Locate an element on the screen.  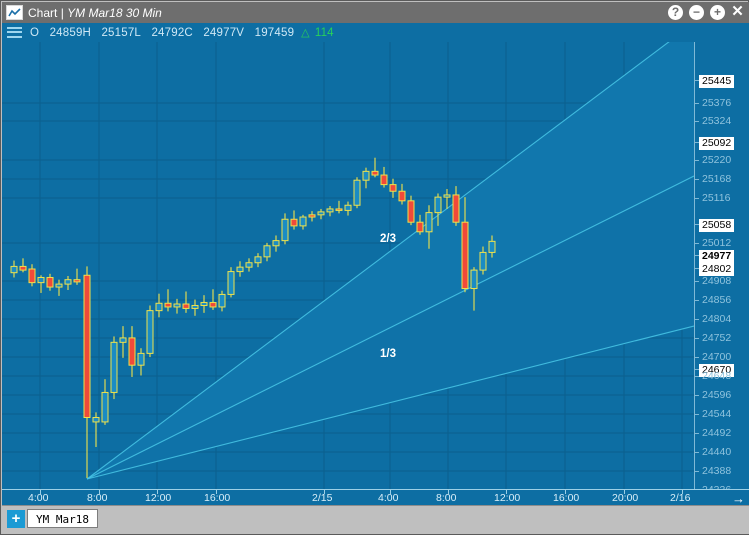
window-title: Chart | YM Mar18 30 Min is located at coordinates (95, 13).